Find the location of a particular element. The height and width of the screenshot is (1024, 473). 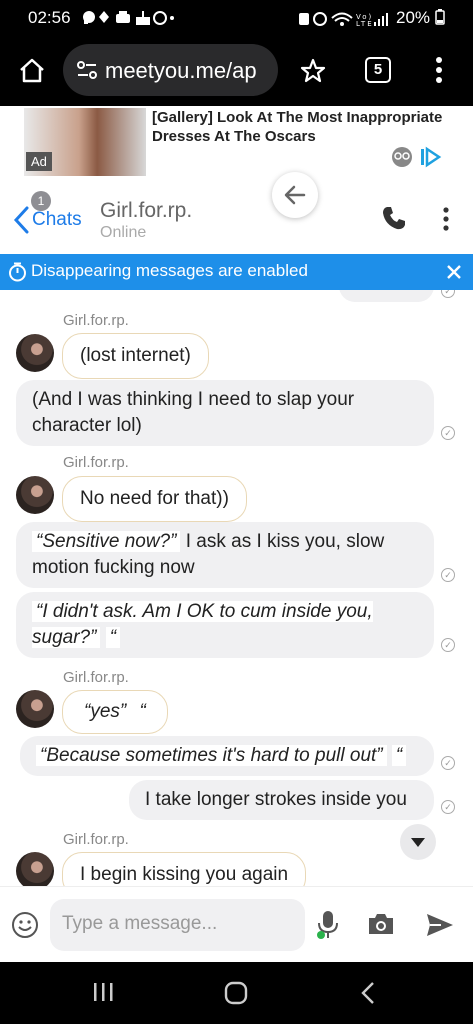

battery-level: 20% is located at coordinates (420, 18).